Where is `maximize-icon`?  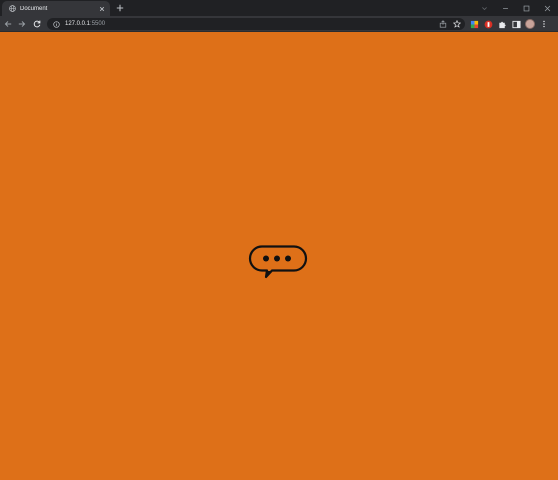
maximize-icon is located at coordinates (526, 8).